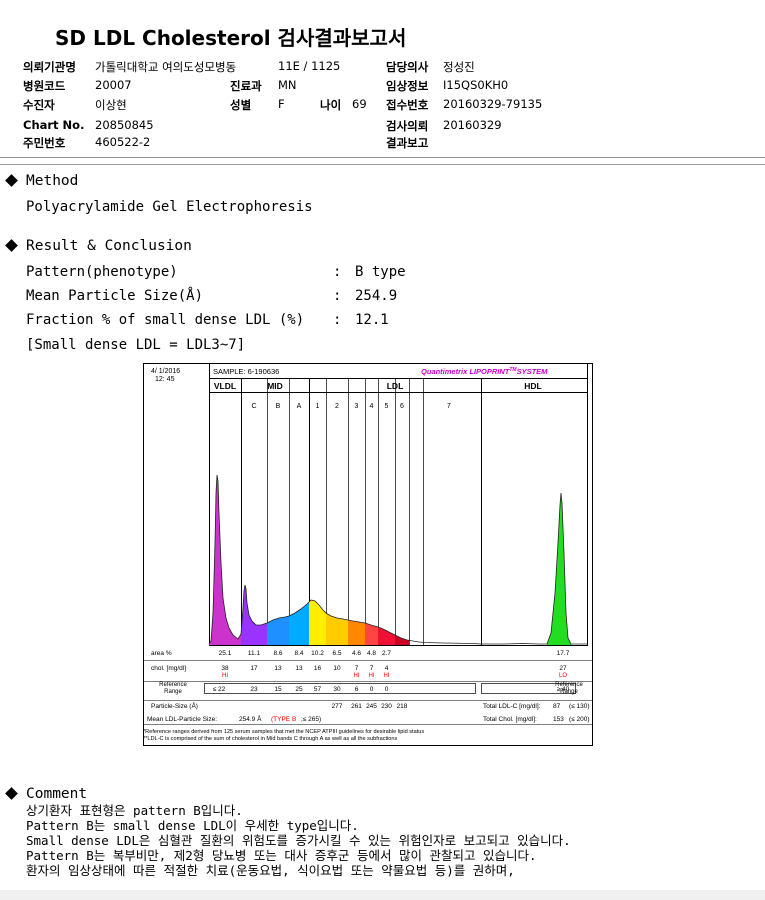  Describe the element at coordinates (168, 668) in the screenshot. I see `chol-label: chol. [mg/dl]` at that location.